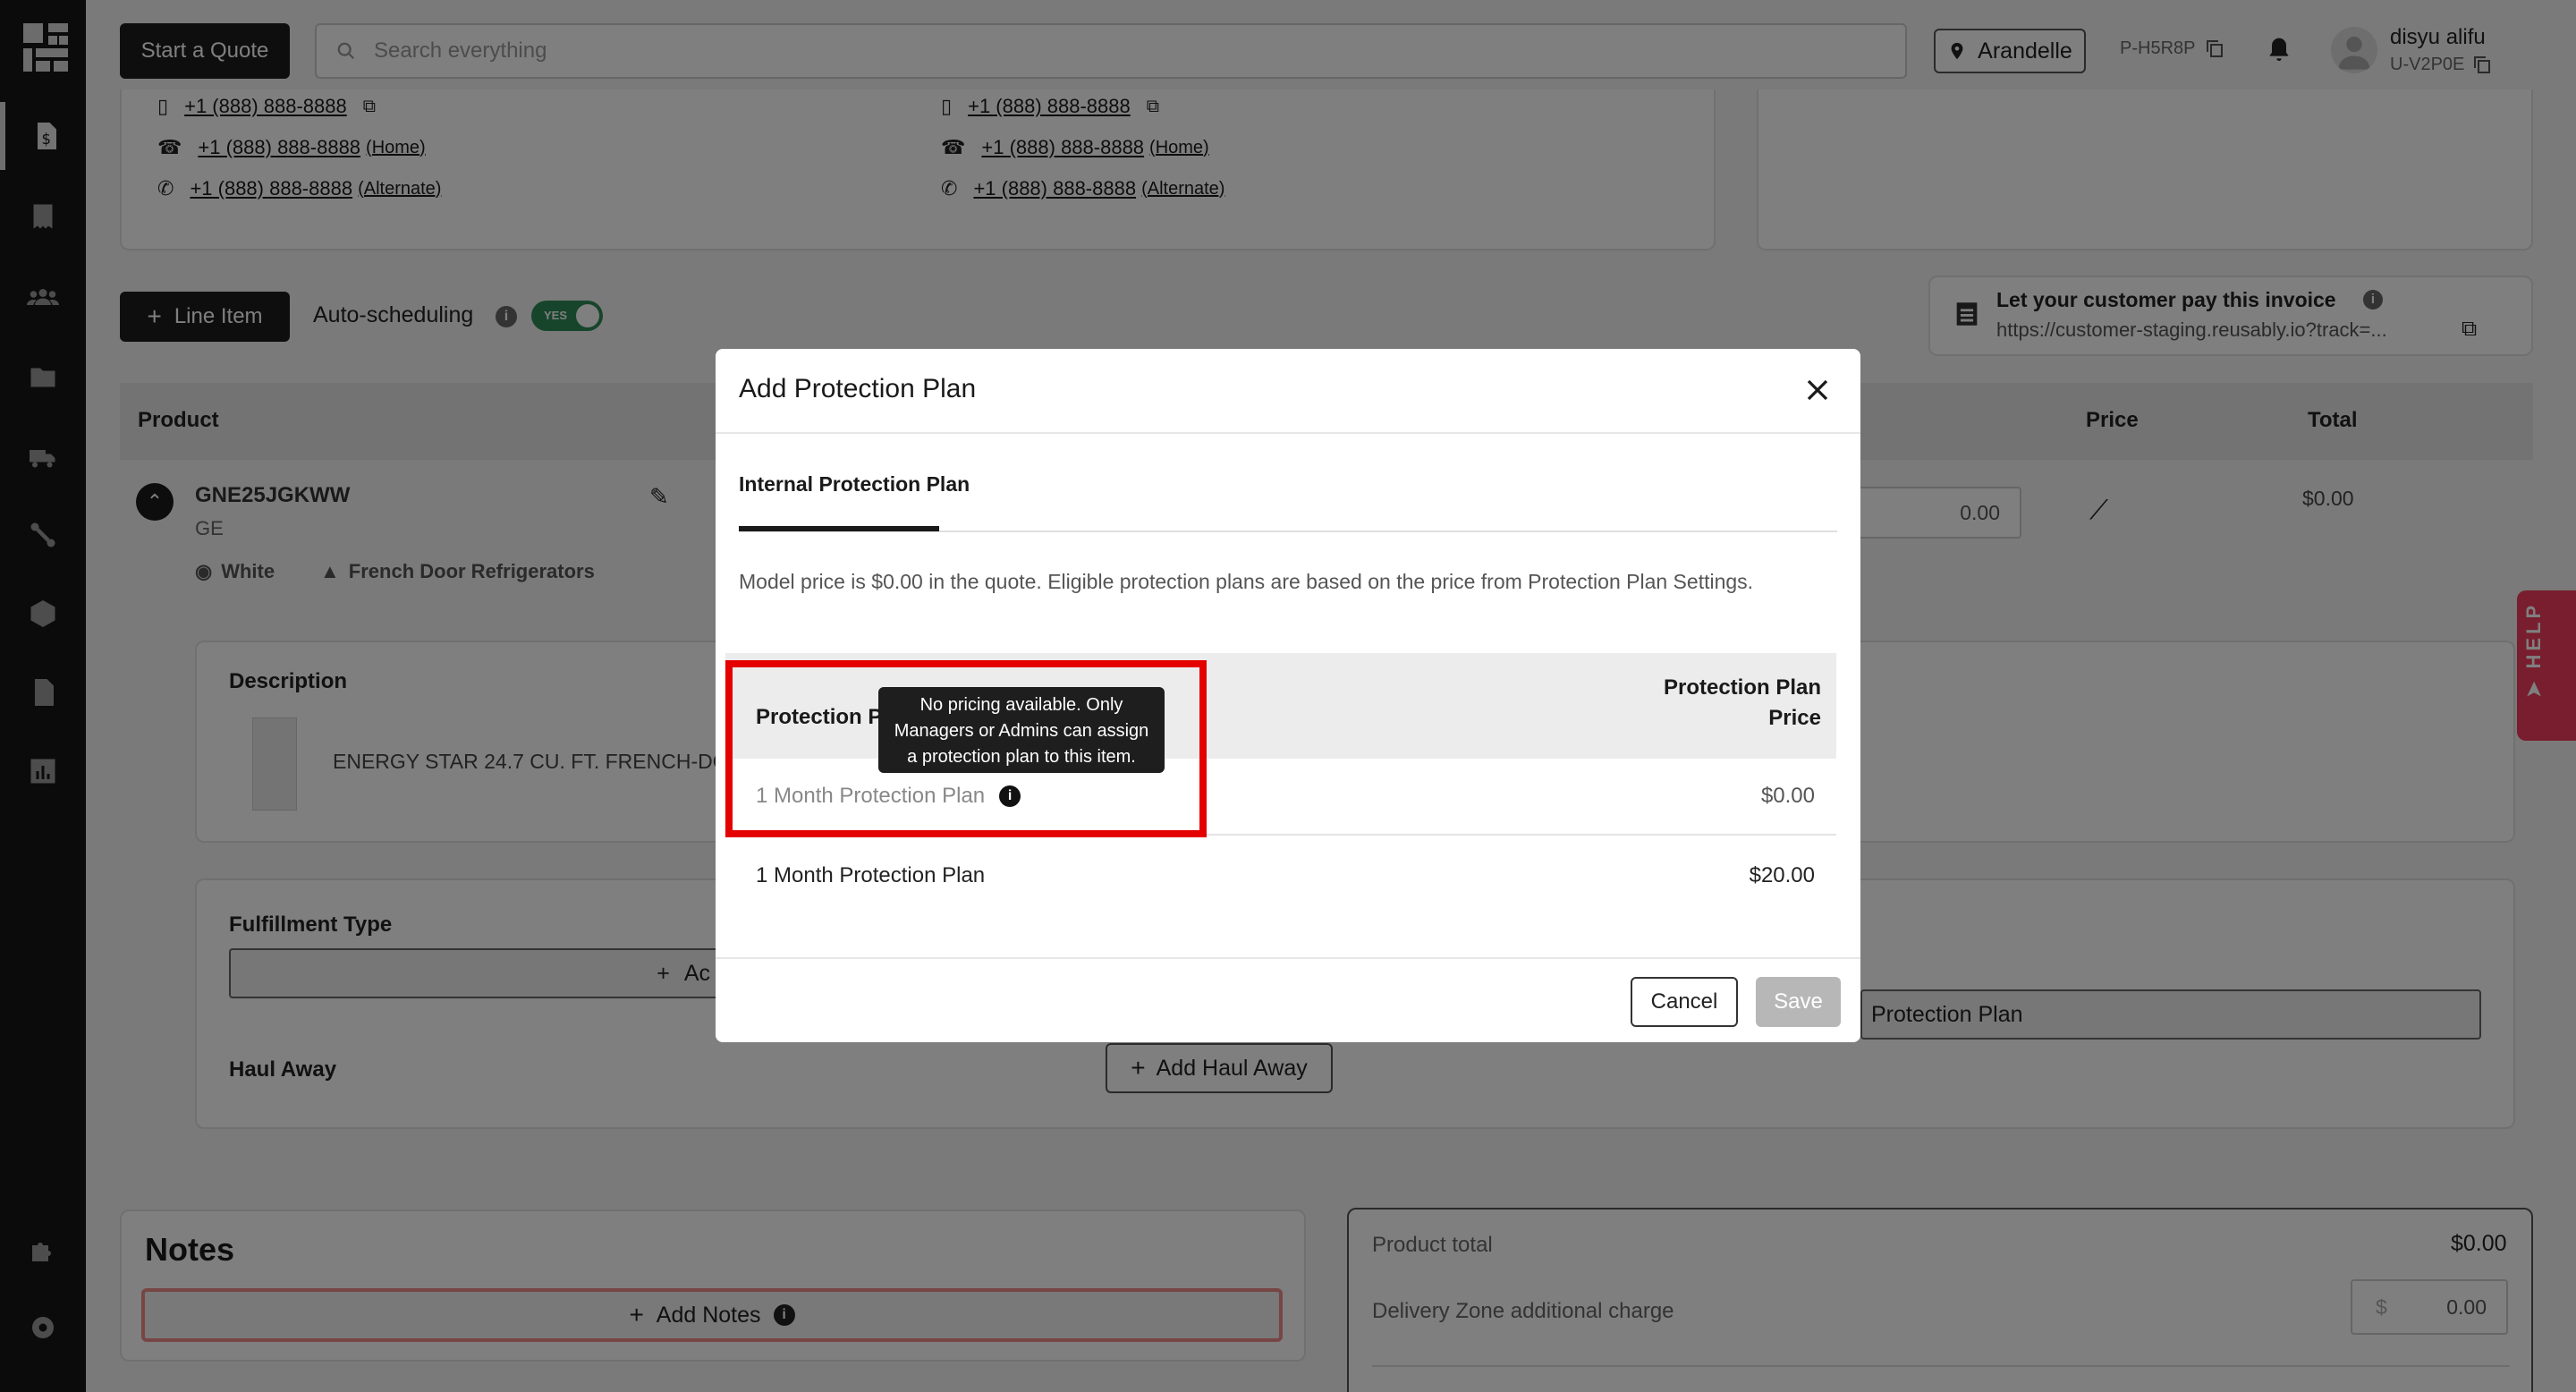 The width and height of the screenshot is (2576, 1392). Describe the element at coordinates (1280, 875) in the screenshot. I see `table-row: 1 Month Protection Plan $20.00` at that location.